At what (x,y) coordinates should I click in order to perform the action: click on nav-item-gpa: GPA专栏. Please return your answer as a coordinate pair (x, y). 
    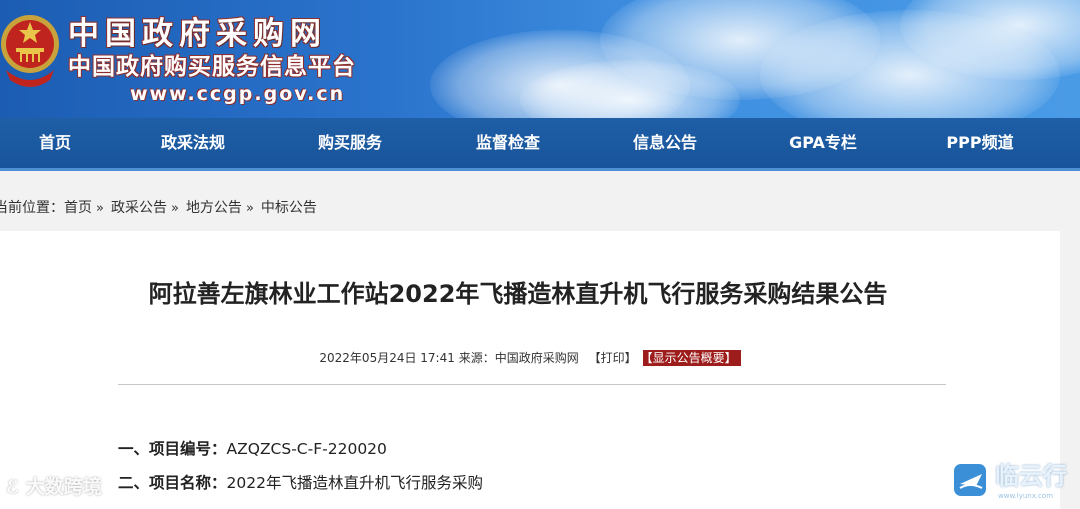
    Looking at the image, I should click on (823, 144).